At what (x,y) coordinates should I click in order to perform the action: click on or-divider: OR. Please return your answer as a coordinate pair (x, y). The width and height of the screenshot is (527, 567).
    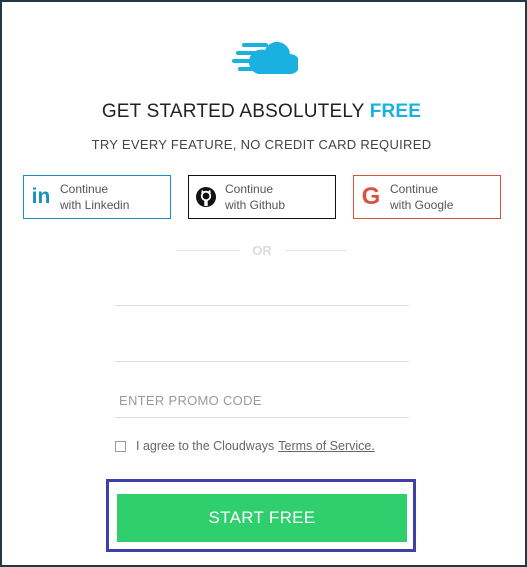
    Looking at the image, I should click on (262, 251).